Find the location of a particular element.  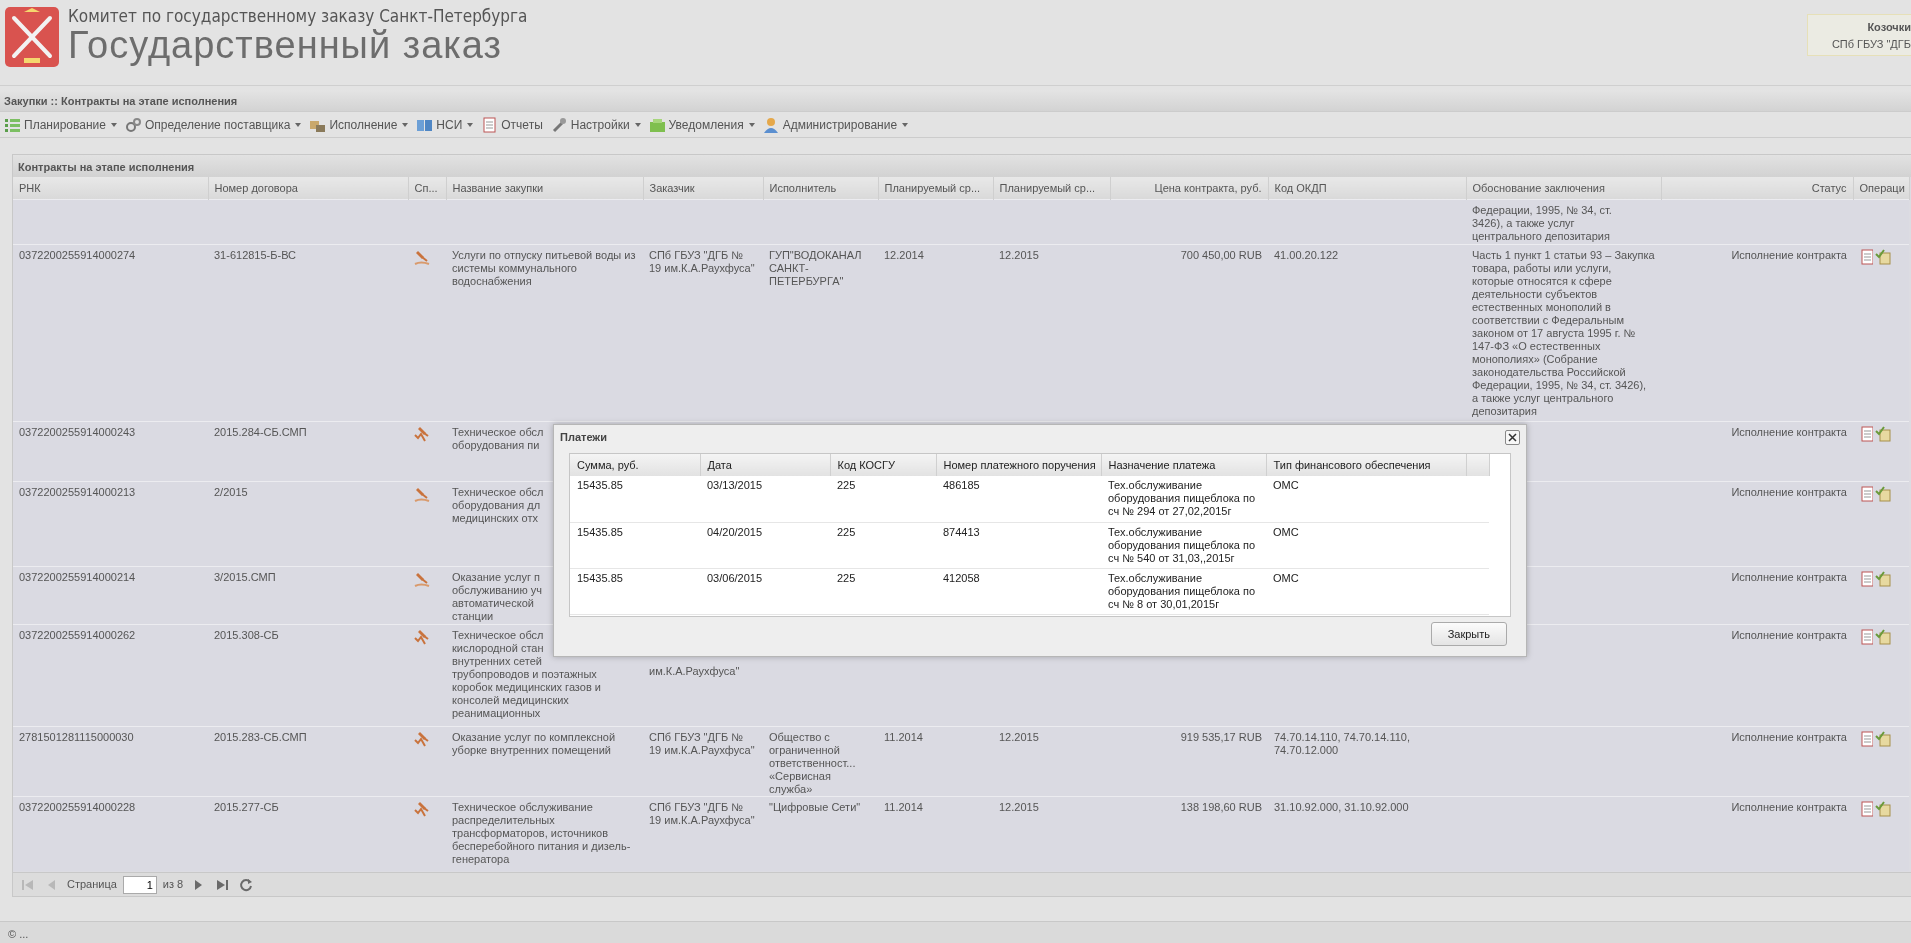

page-field: 1 is located at coordinates (139, 884).